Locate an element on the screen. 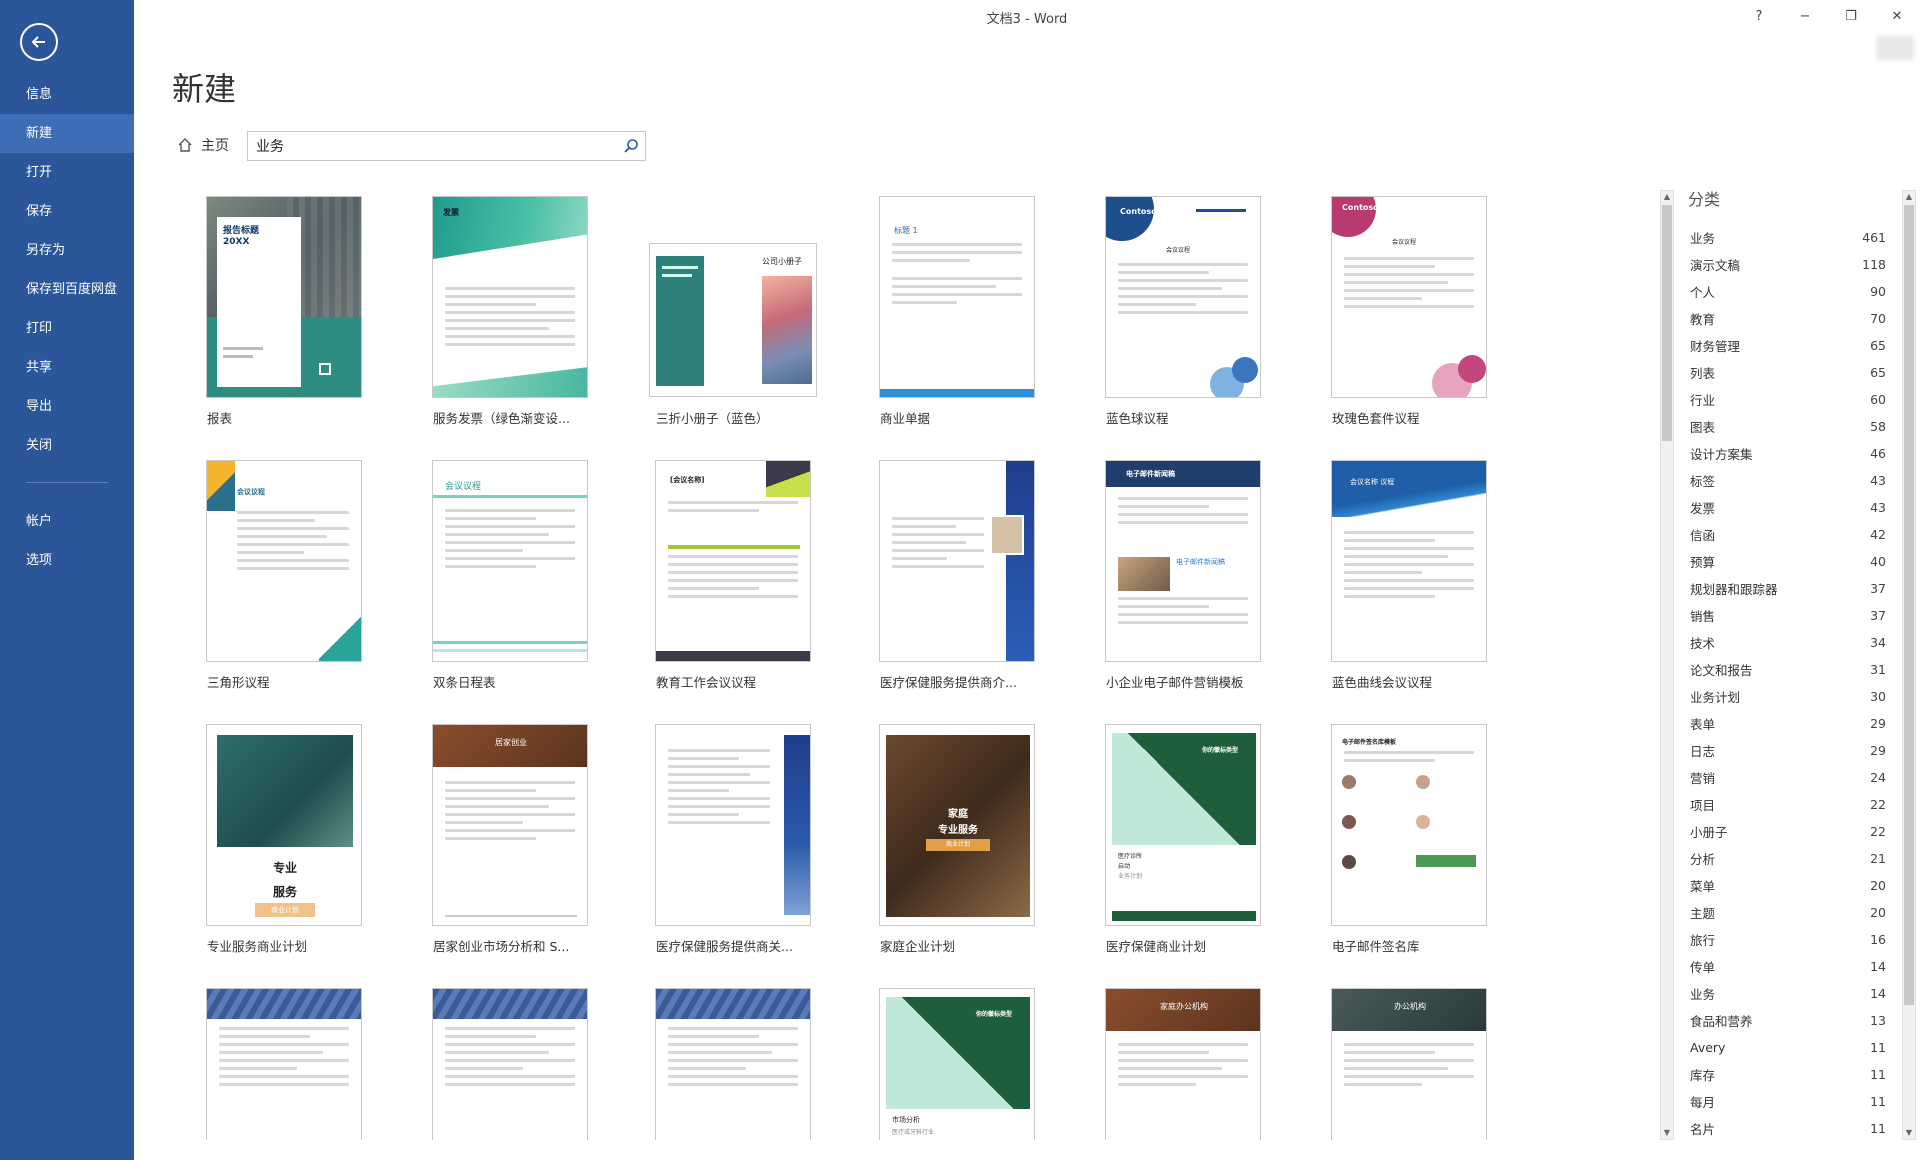 The image size is (1920, 1160). category-item: 规划器和跟踪器 37 is located at coordinates (1788, 588).